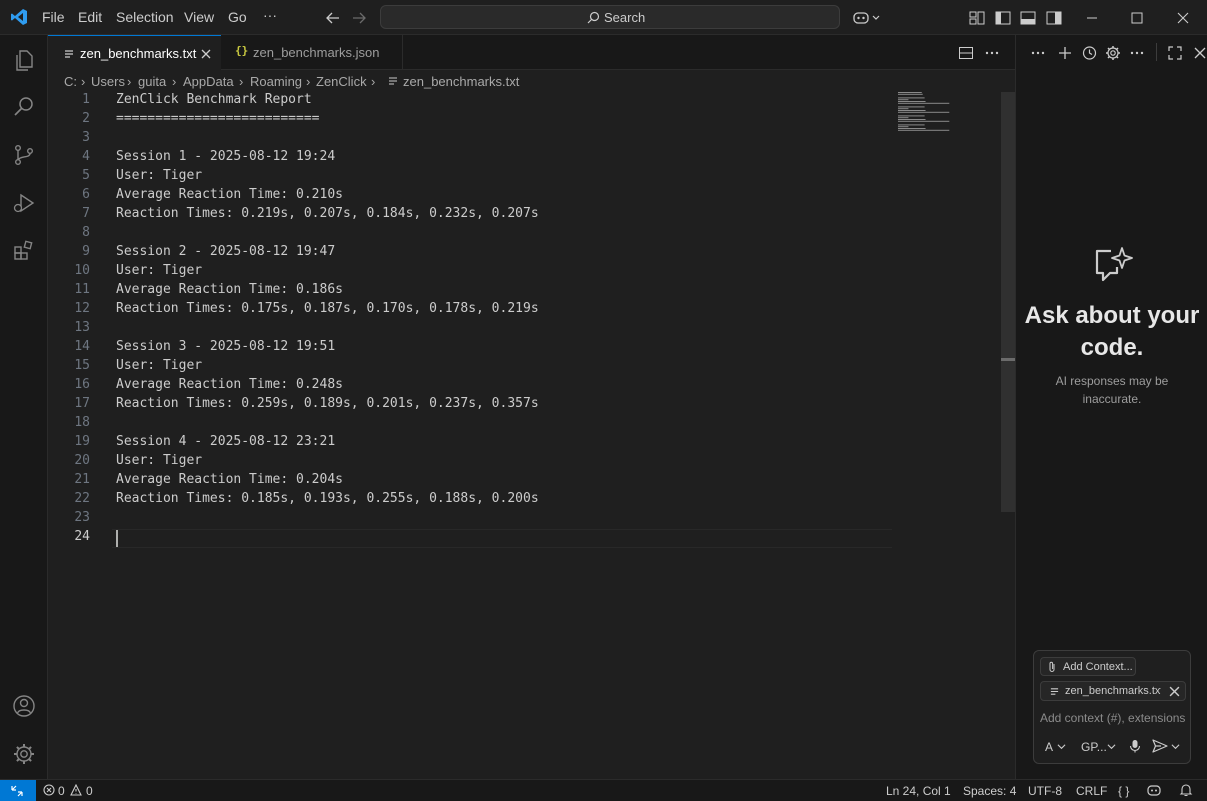  What do you see at coordinates (1160, 746) in the screenshot?
I see `send-icon` at bounding box center [1160, 746].